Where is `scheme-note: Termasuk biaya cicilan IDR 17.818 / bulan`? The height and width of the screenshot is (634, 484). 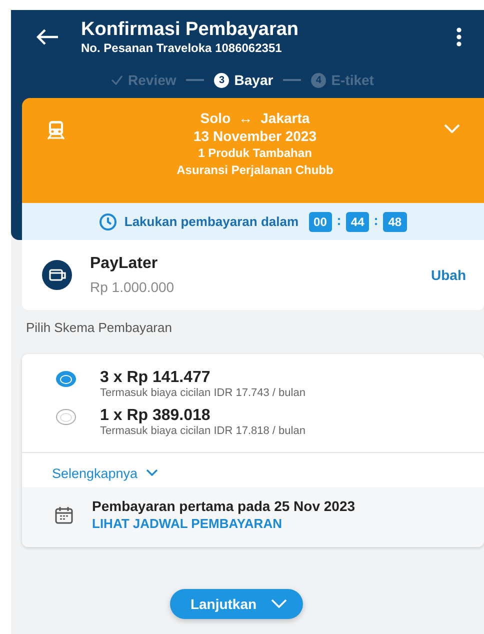 scheme-note: Termasuk biaya cicilan IDR 17.818 / bulan is located at coordinates (203, 431).